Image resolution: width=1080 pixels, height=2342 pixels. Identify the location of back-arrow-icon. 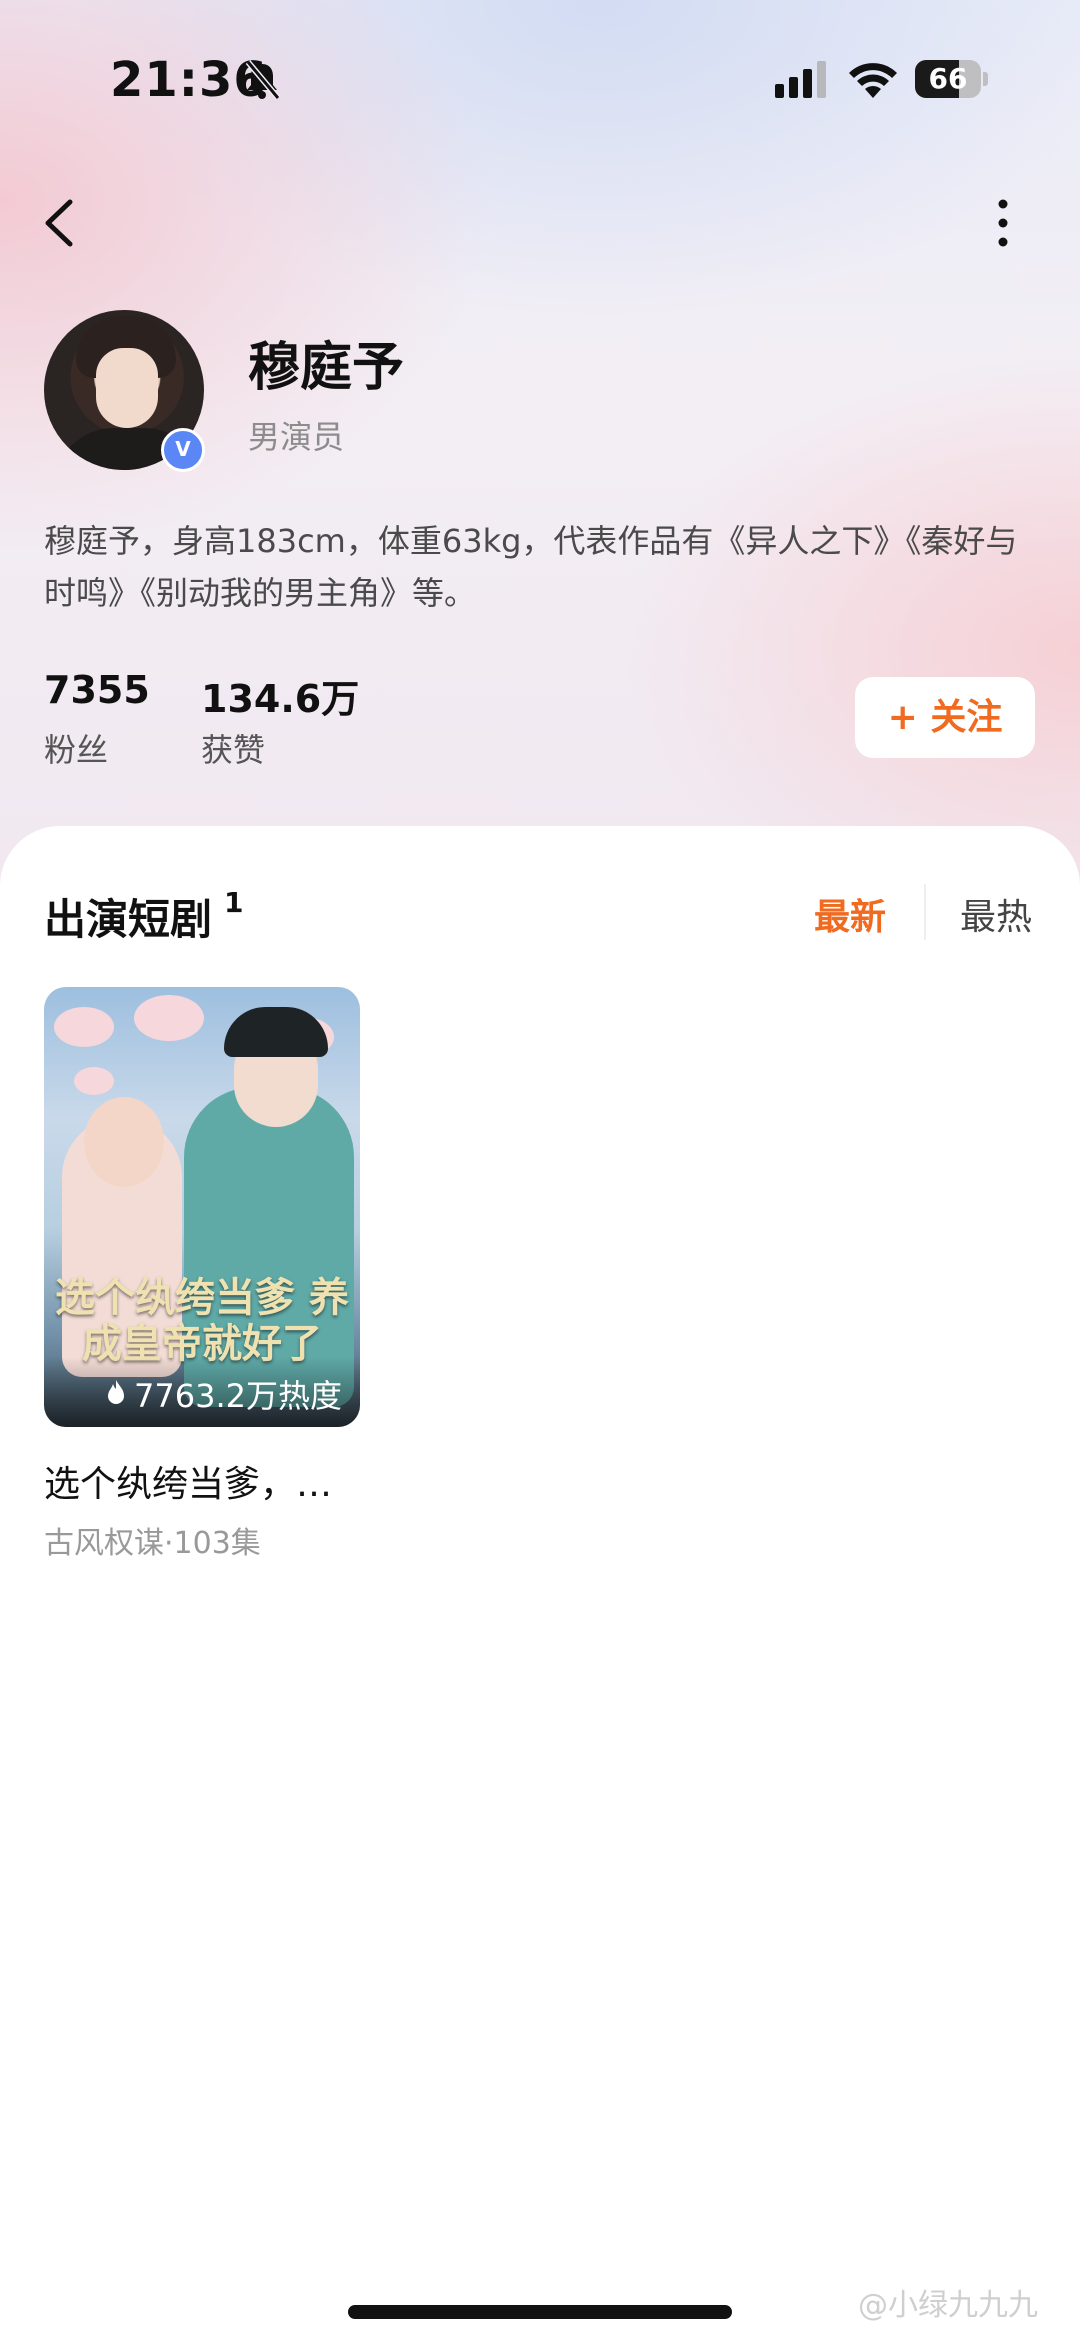
(60, 223).